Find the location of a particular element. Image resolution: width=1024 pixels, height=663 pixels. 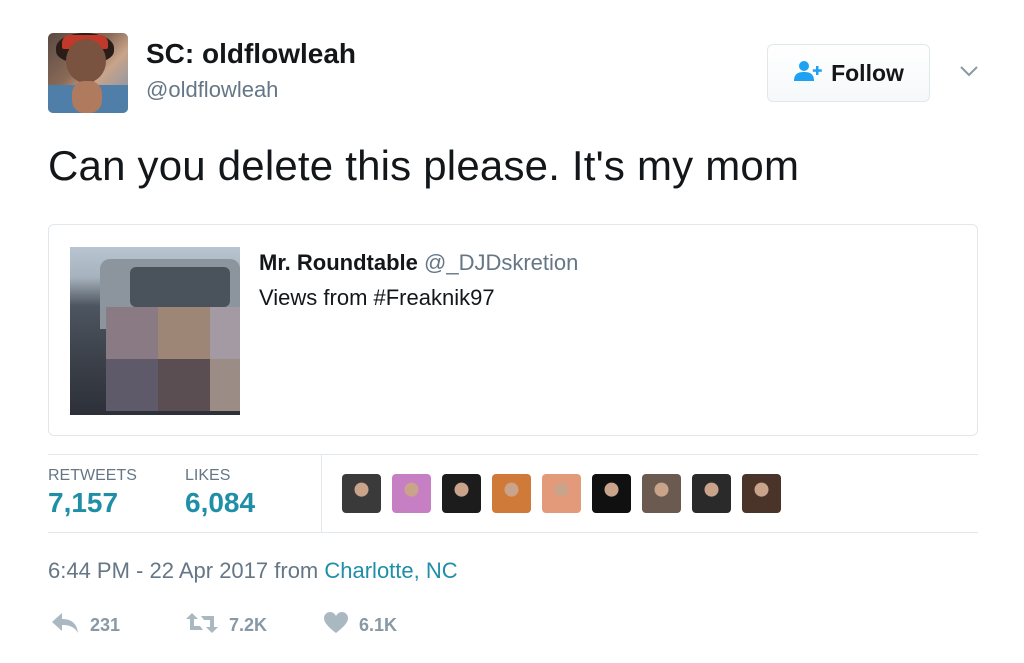

image-car-window is located at coordinates (180, 287).